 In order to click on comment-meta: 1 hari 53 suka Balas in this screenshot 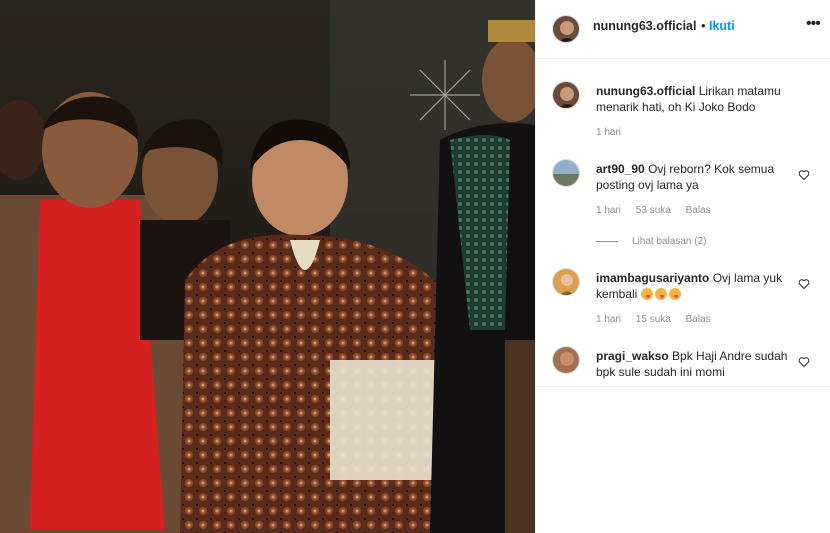, I will do `click(659, 210)`.